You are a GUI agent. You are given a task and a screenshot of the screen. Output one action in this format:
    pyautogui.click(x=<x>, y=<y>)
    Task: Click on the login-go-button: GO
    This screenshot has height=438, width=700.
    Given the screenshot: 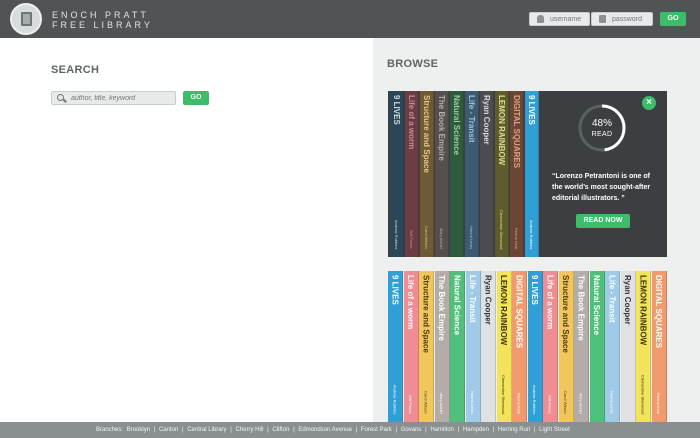 What is the action you would take?
    pyautogui.click(x=673, y=19)
    